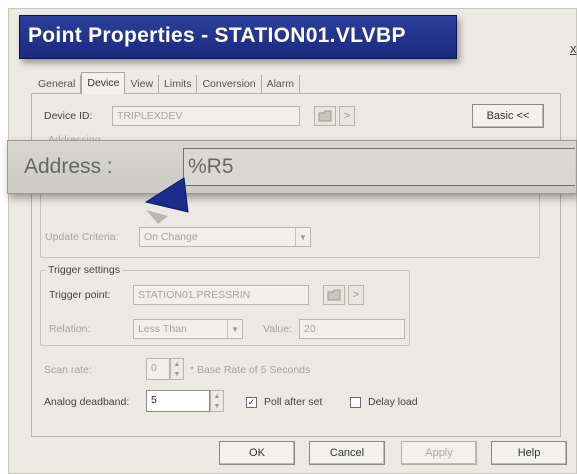 This screenshot has height=474, width=577. Describe the element at coordinates (142, 84) in the screenshot. I see `tab-view: View` at that location.